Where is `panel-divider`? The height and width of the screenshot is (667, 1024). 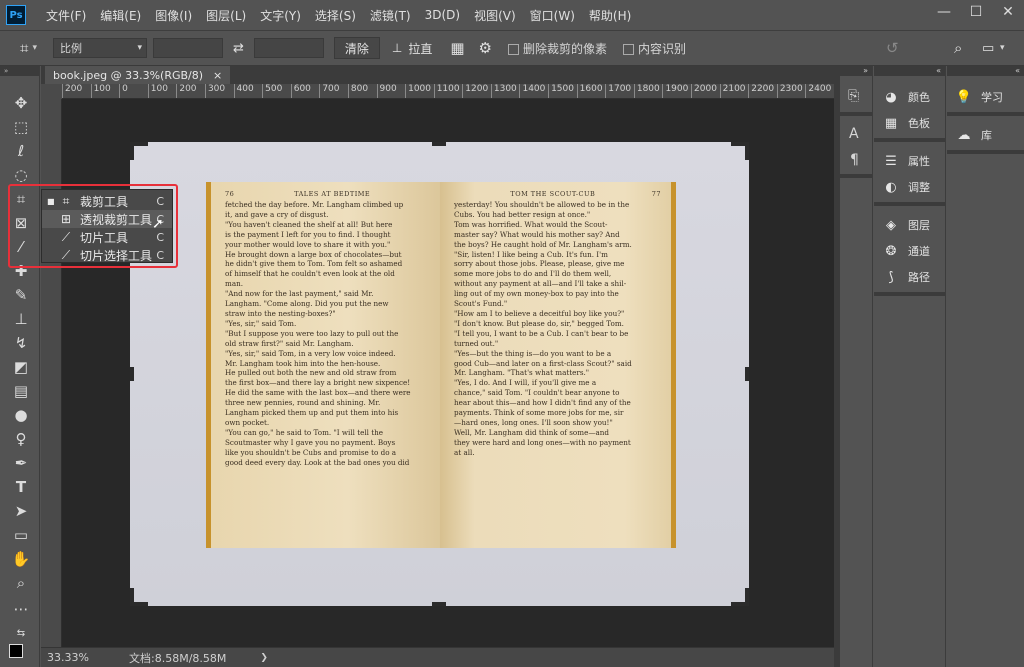
panel-divider is located at coordinates (909, 294).